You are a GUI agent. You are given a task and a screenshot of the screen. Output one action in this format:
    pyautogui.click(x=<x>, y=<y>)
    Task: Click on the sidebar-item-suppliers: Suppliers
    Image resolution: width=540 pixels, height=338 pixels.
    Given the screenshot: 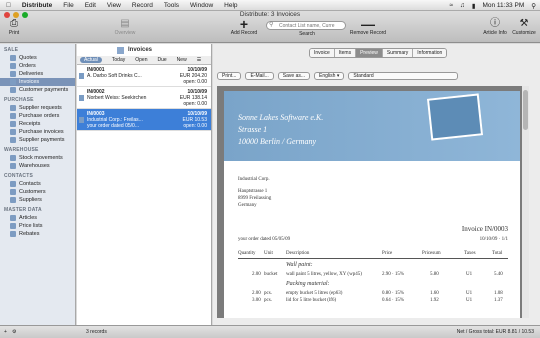 What is the action you would take?
    pyautogui.click(x=37, y=200)
    